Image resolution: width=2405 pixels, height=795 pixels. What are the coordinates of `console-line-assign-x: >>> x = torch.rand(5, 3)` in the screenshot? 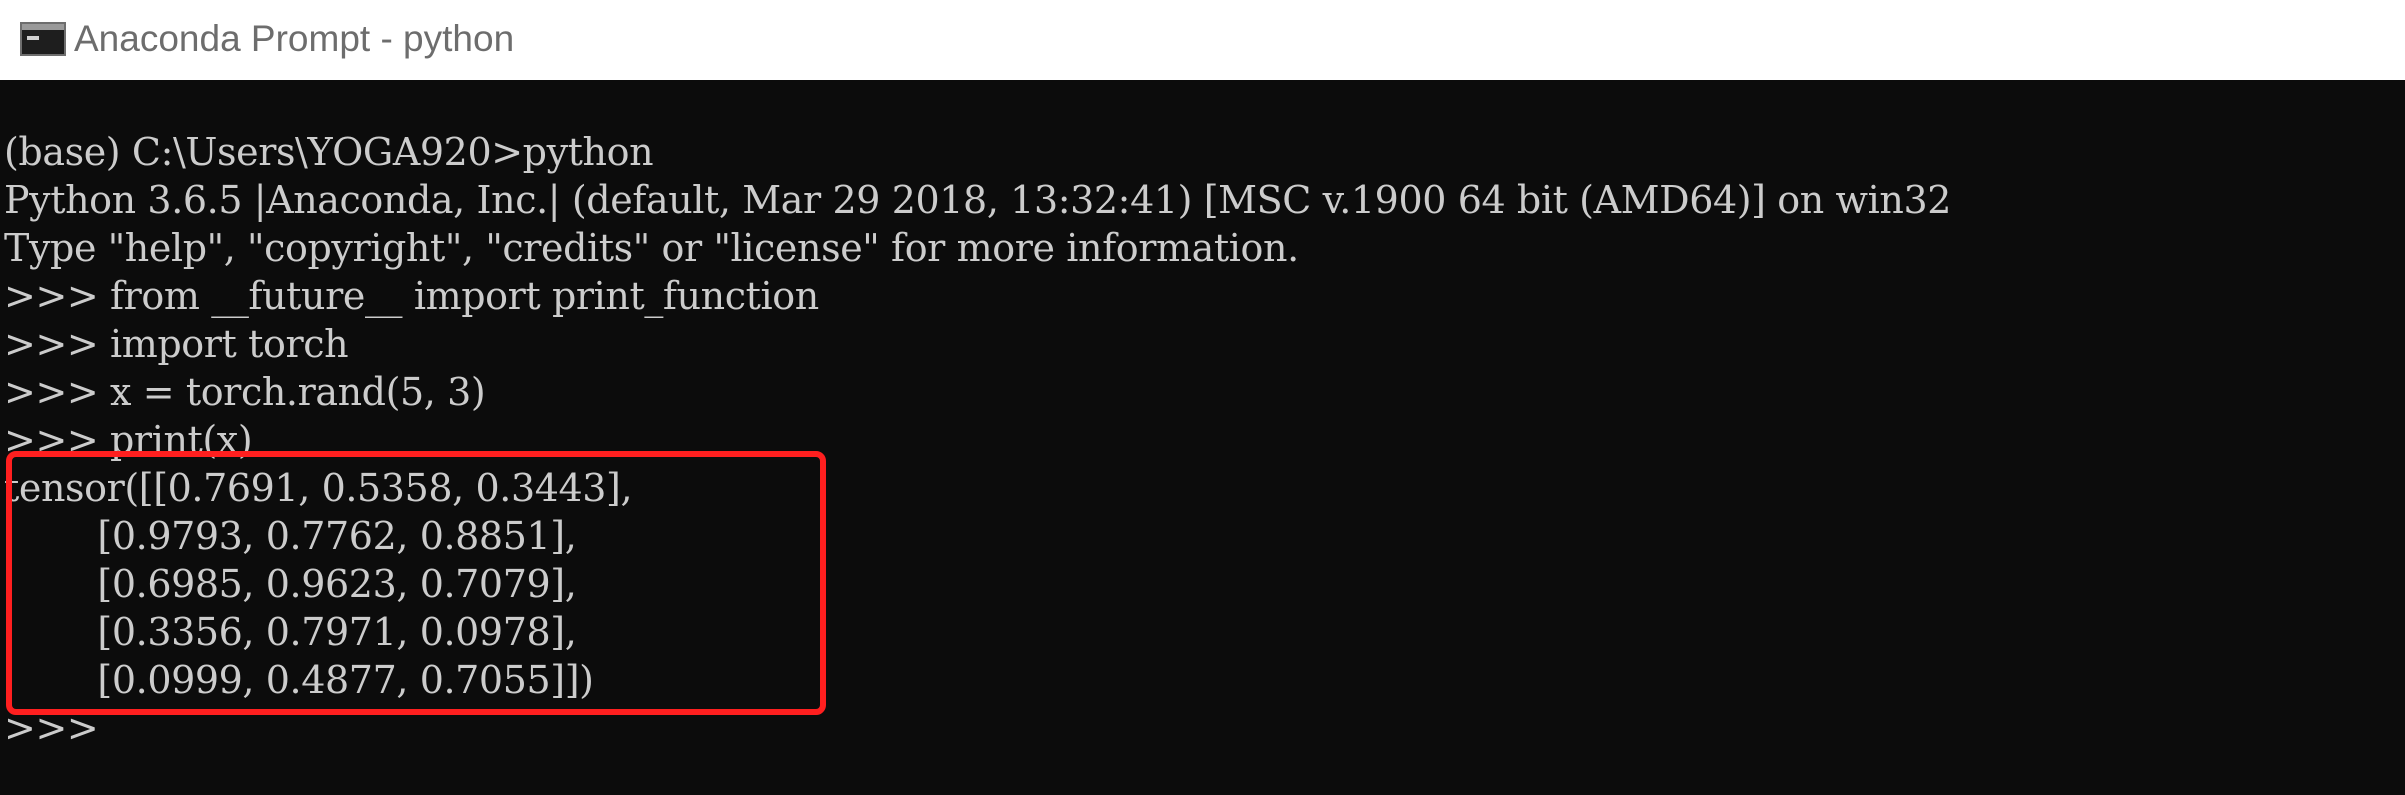 It's located at (245, 392).